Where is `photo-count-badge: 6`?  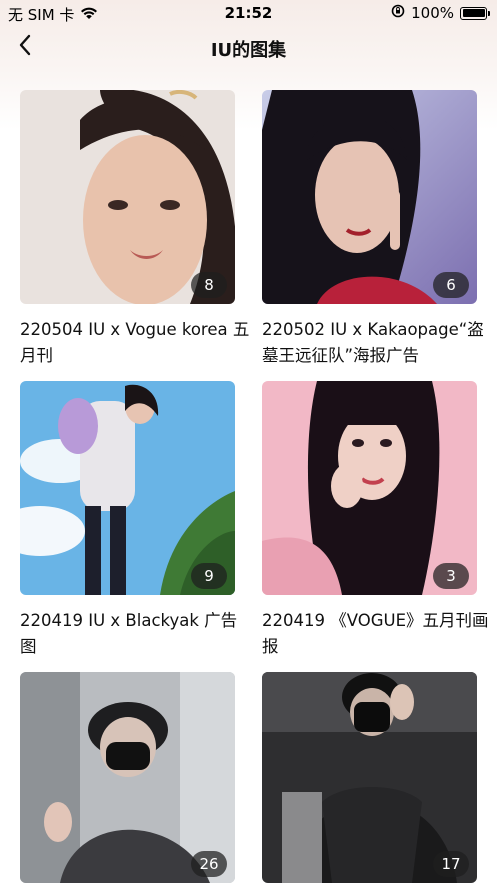
photo-count-badge: 6 is located at coordinates (451, 285).